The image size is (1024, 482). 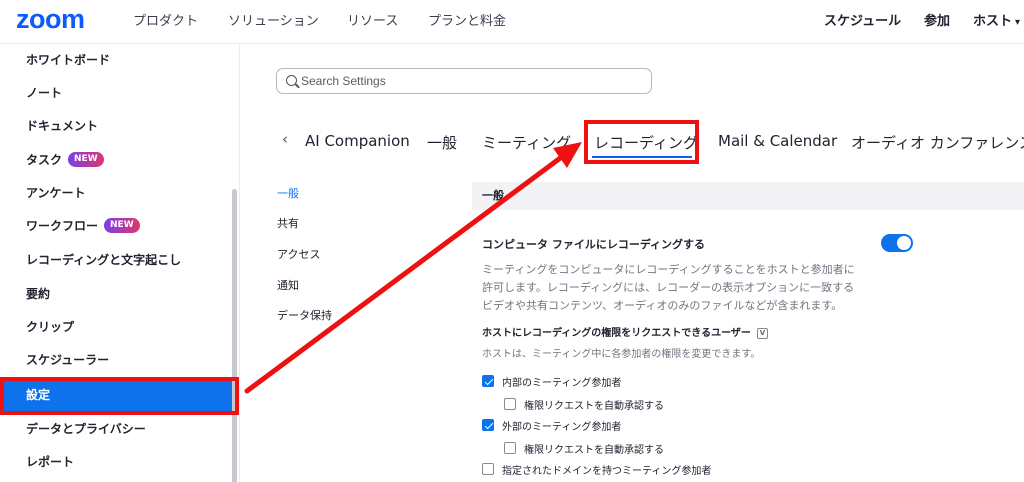 What do you see at coordinates (38, 294) in the screenshot?
I see `sidebar-item-label: 要約` at bounding box center [38, 294].